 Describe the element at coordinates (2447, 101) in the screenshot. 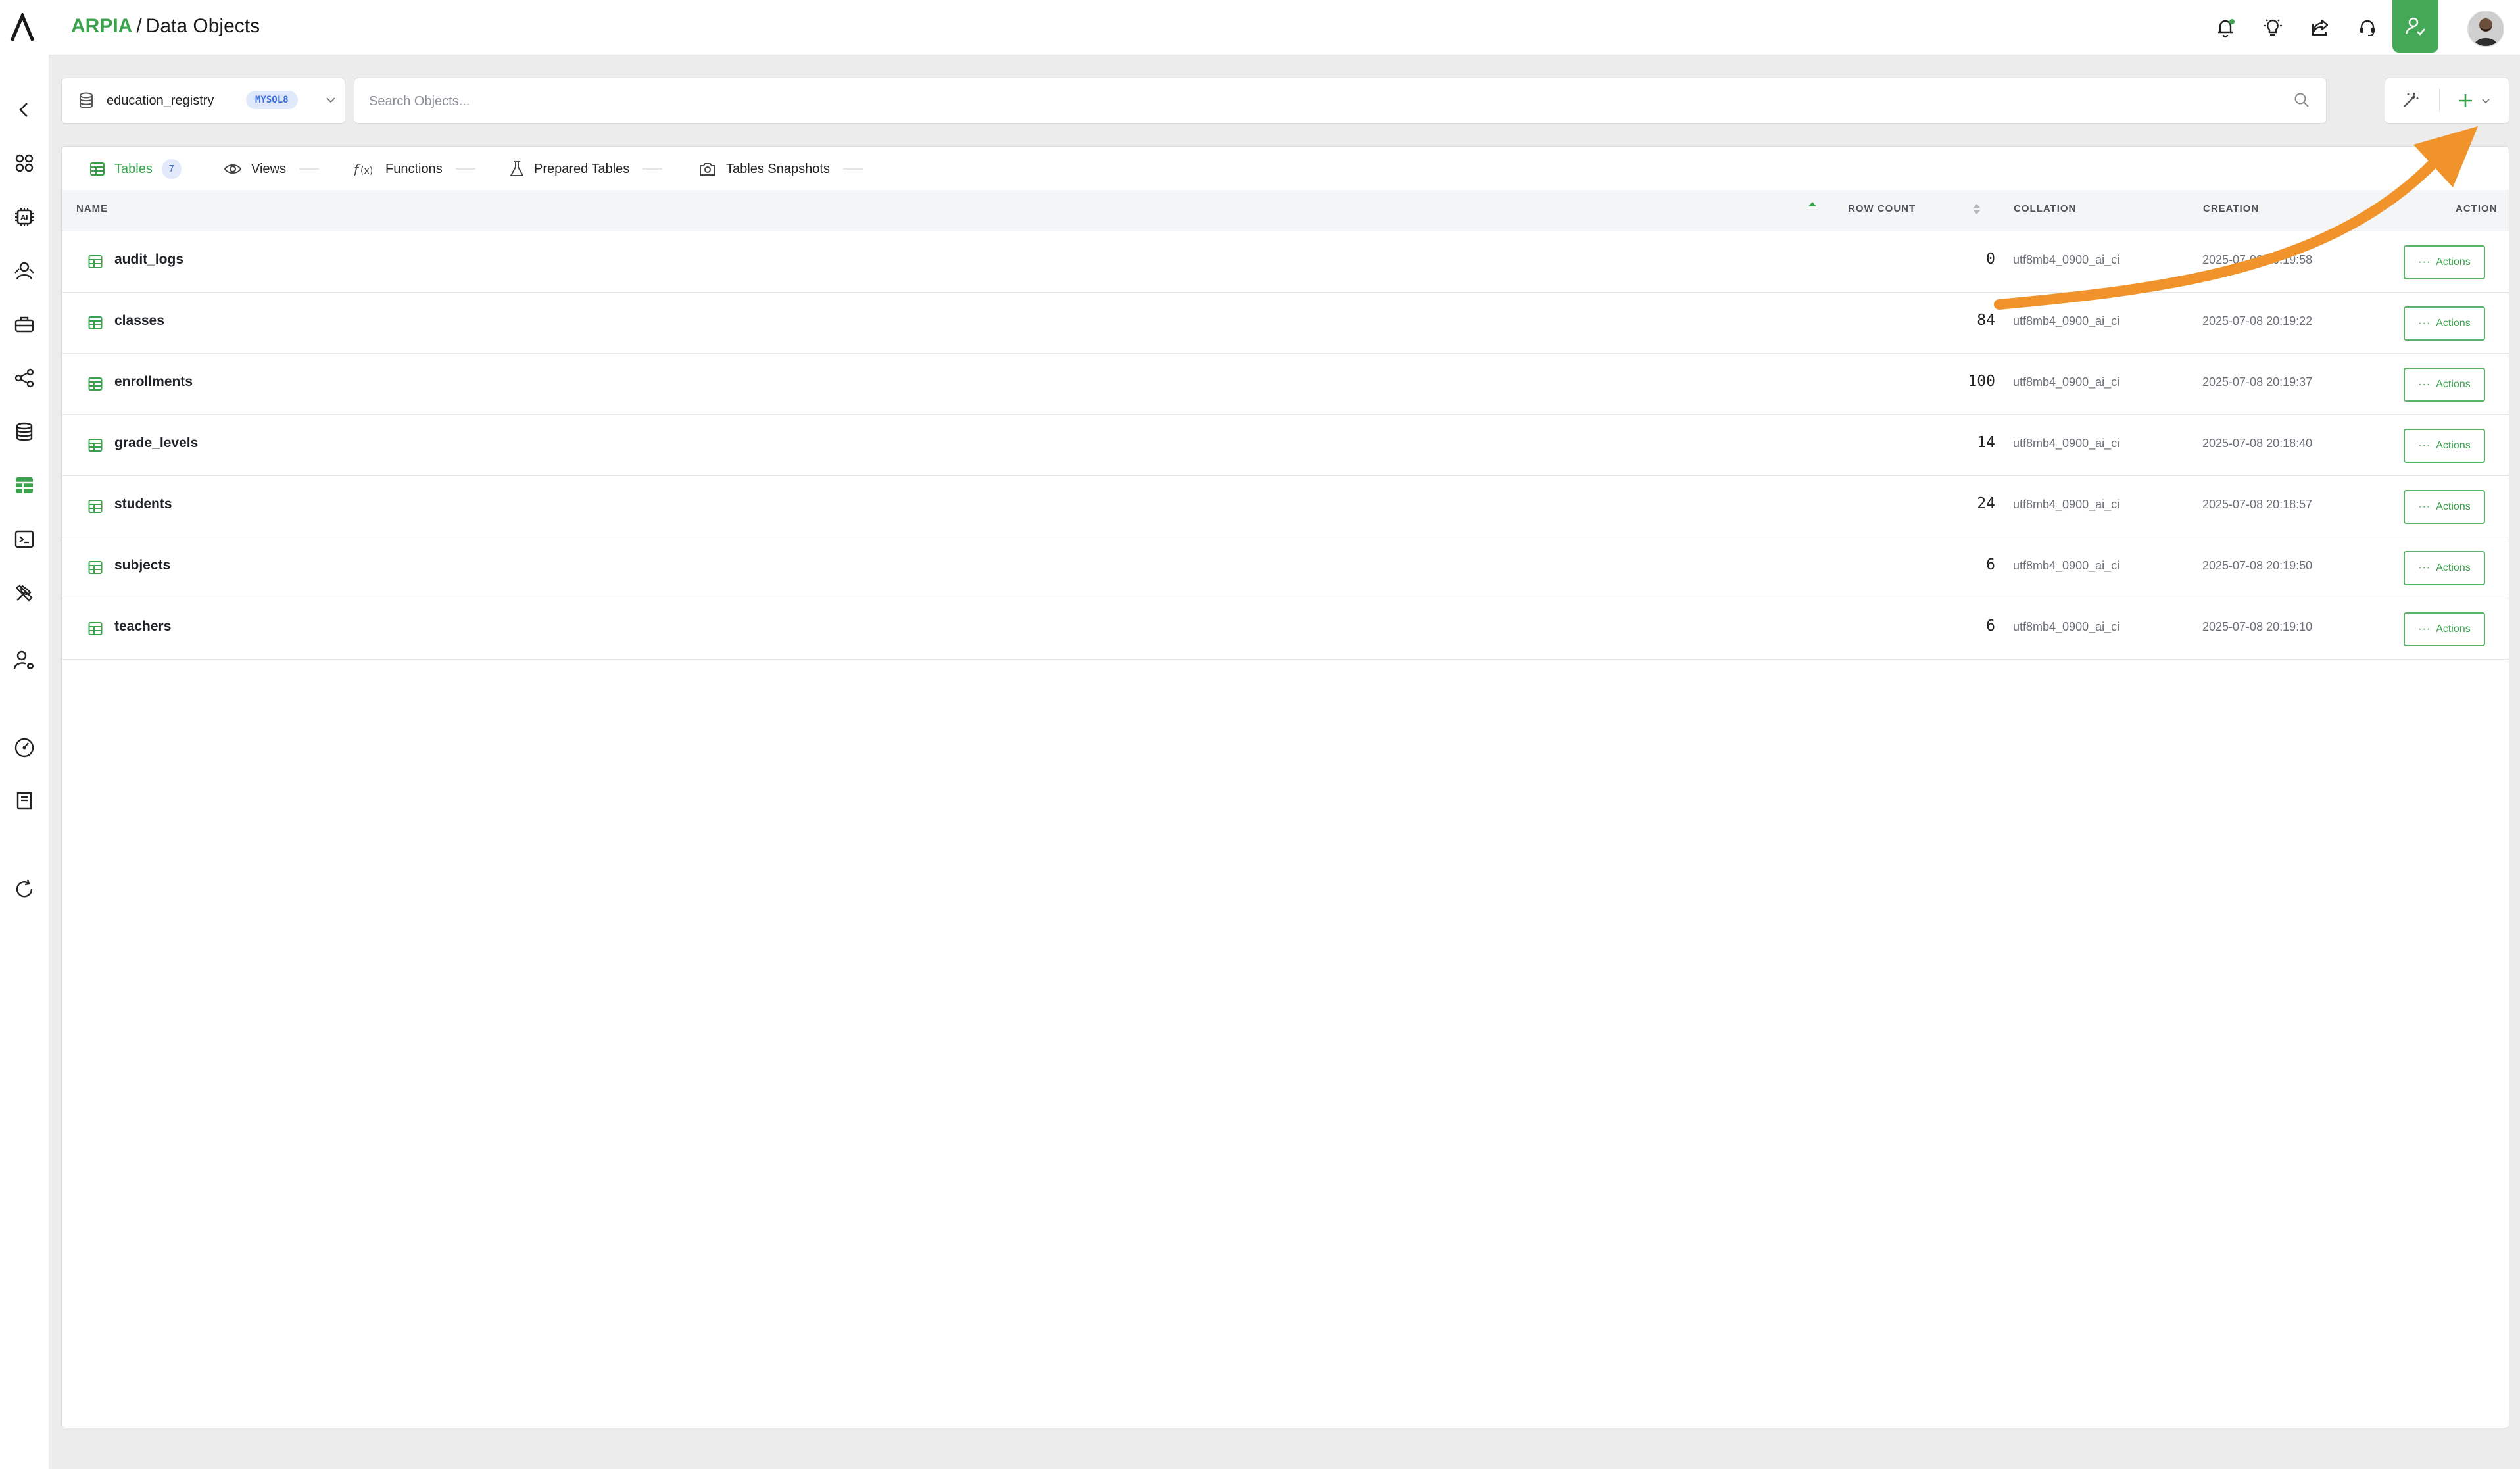

I see `object-actions-group` at that location.